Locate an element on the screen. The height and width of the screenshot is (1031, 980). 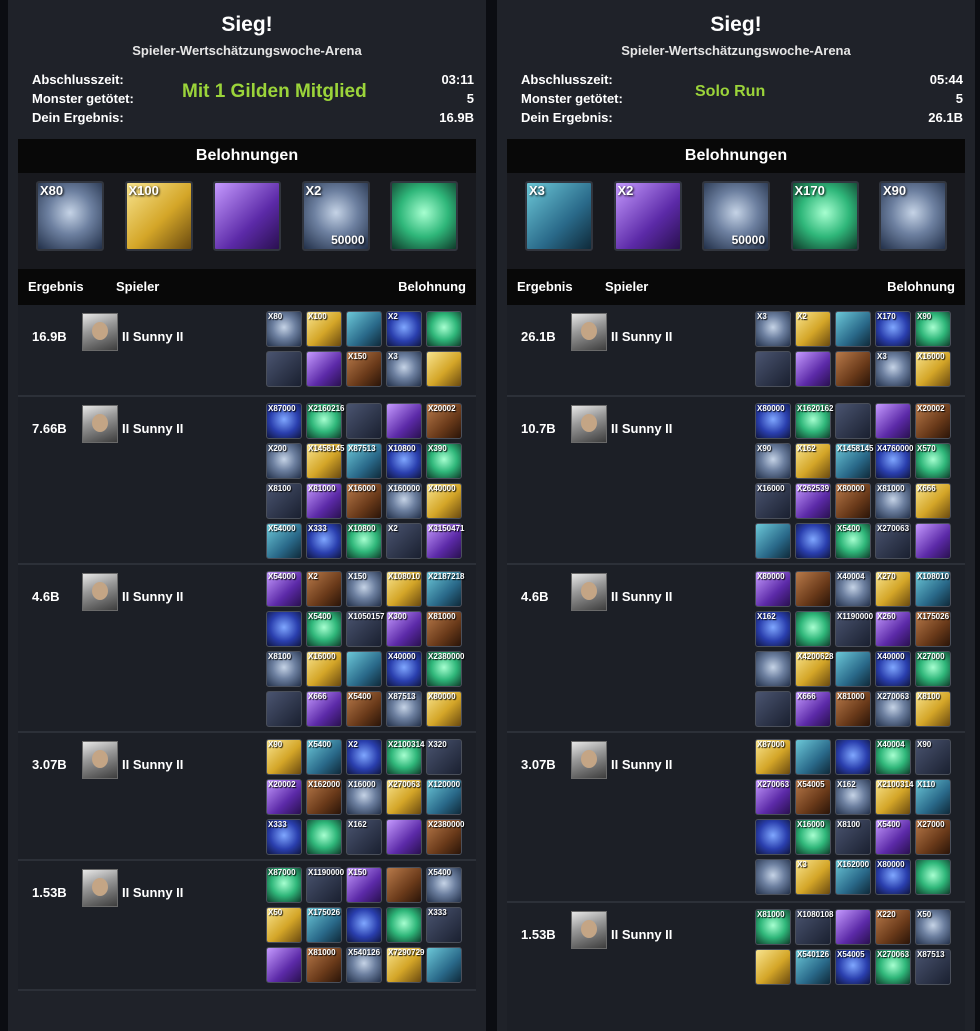
reward-cell-icon: X270 is located at coordinates (893, 589).